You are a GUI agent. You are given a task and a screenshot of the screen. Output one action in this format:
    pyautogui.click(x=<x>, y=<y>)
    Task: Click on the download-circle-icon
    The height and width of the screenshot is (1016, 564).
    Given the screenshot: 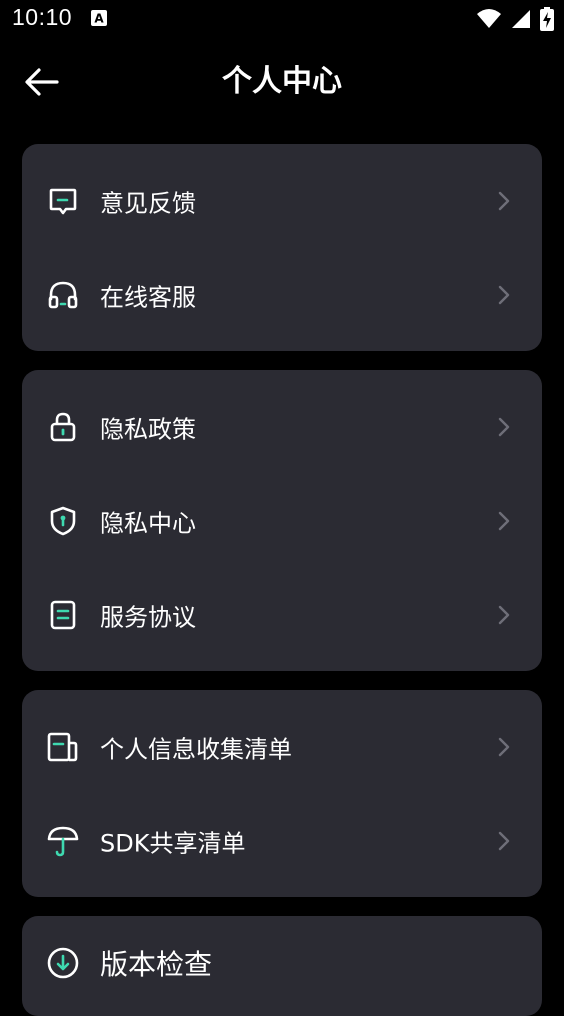 What is the action you would take?
    pyautogui.click(x=63, y=963)
    